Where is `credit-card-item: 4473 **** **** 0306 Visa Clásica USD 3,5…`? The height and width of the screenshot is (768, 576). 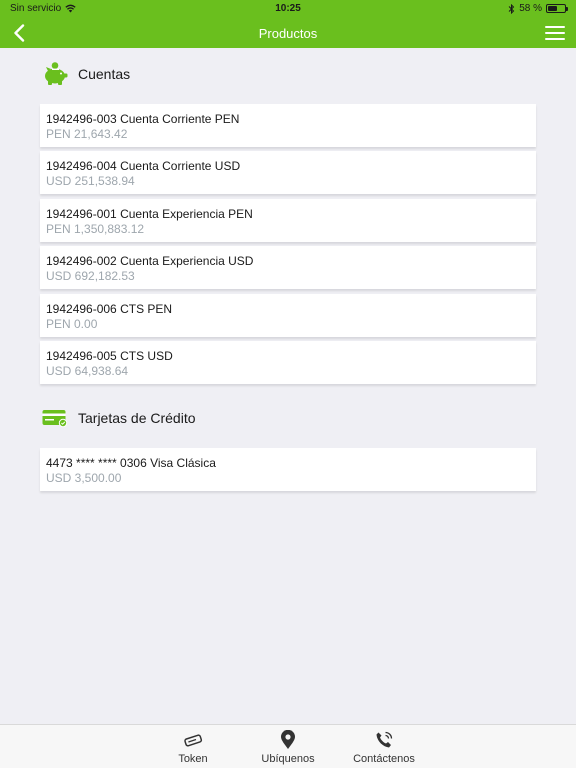 credit-card-item: 4473 **** **** 0306 Visa Clásica USD 3,5… is located at coordinates (288, 469).